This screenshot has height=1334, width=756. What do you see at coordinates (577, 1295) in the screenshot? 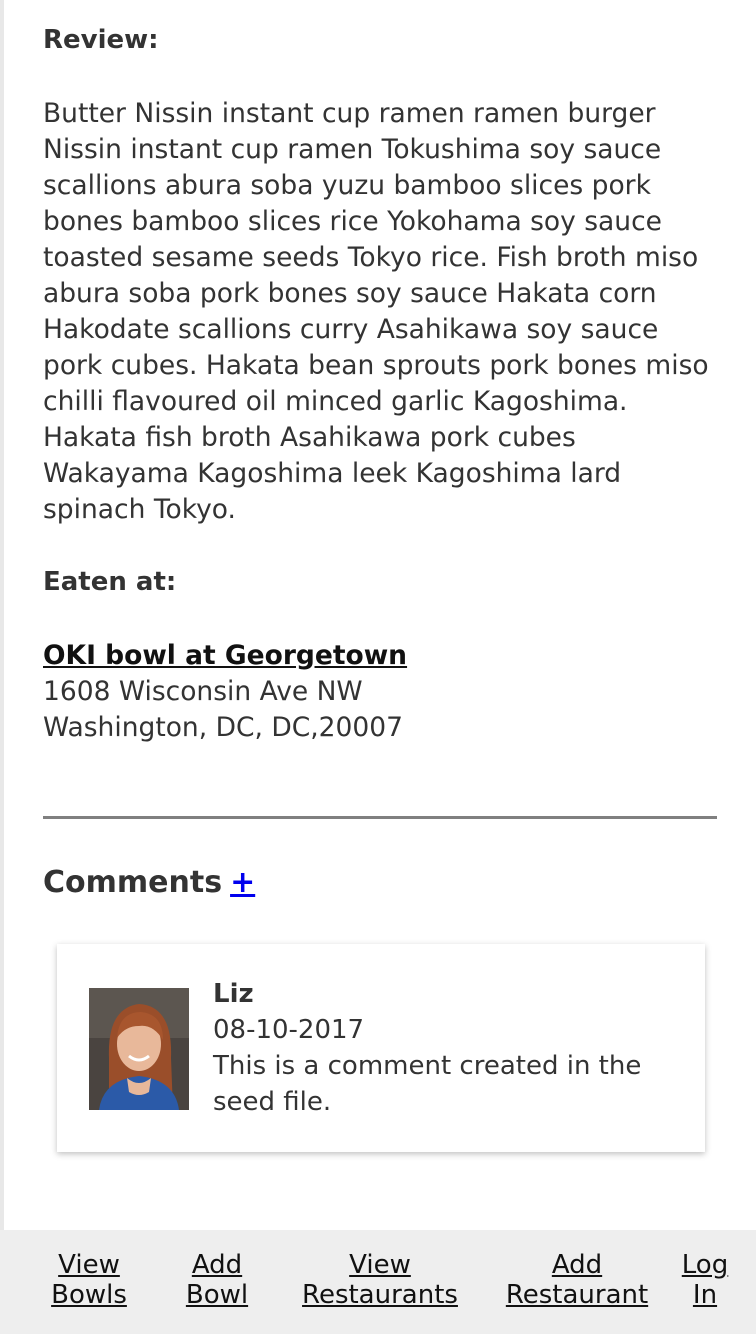
I see `nav-add-restaurant-line2: Restaurant` at bounding box center [577, 1295].